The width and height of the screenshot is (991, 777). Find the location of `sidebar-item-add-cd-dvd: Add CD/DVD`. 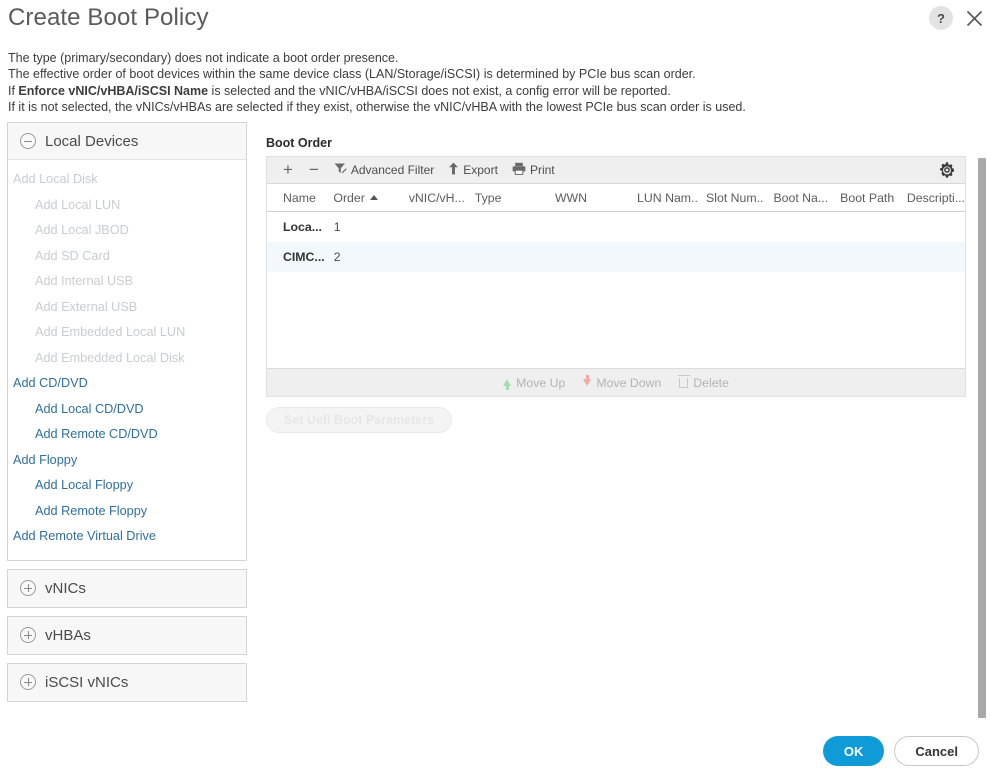

sidebar-item-add-cd-dvd: Add CD/DVD is located at coordinates (127, 384).